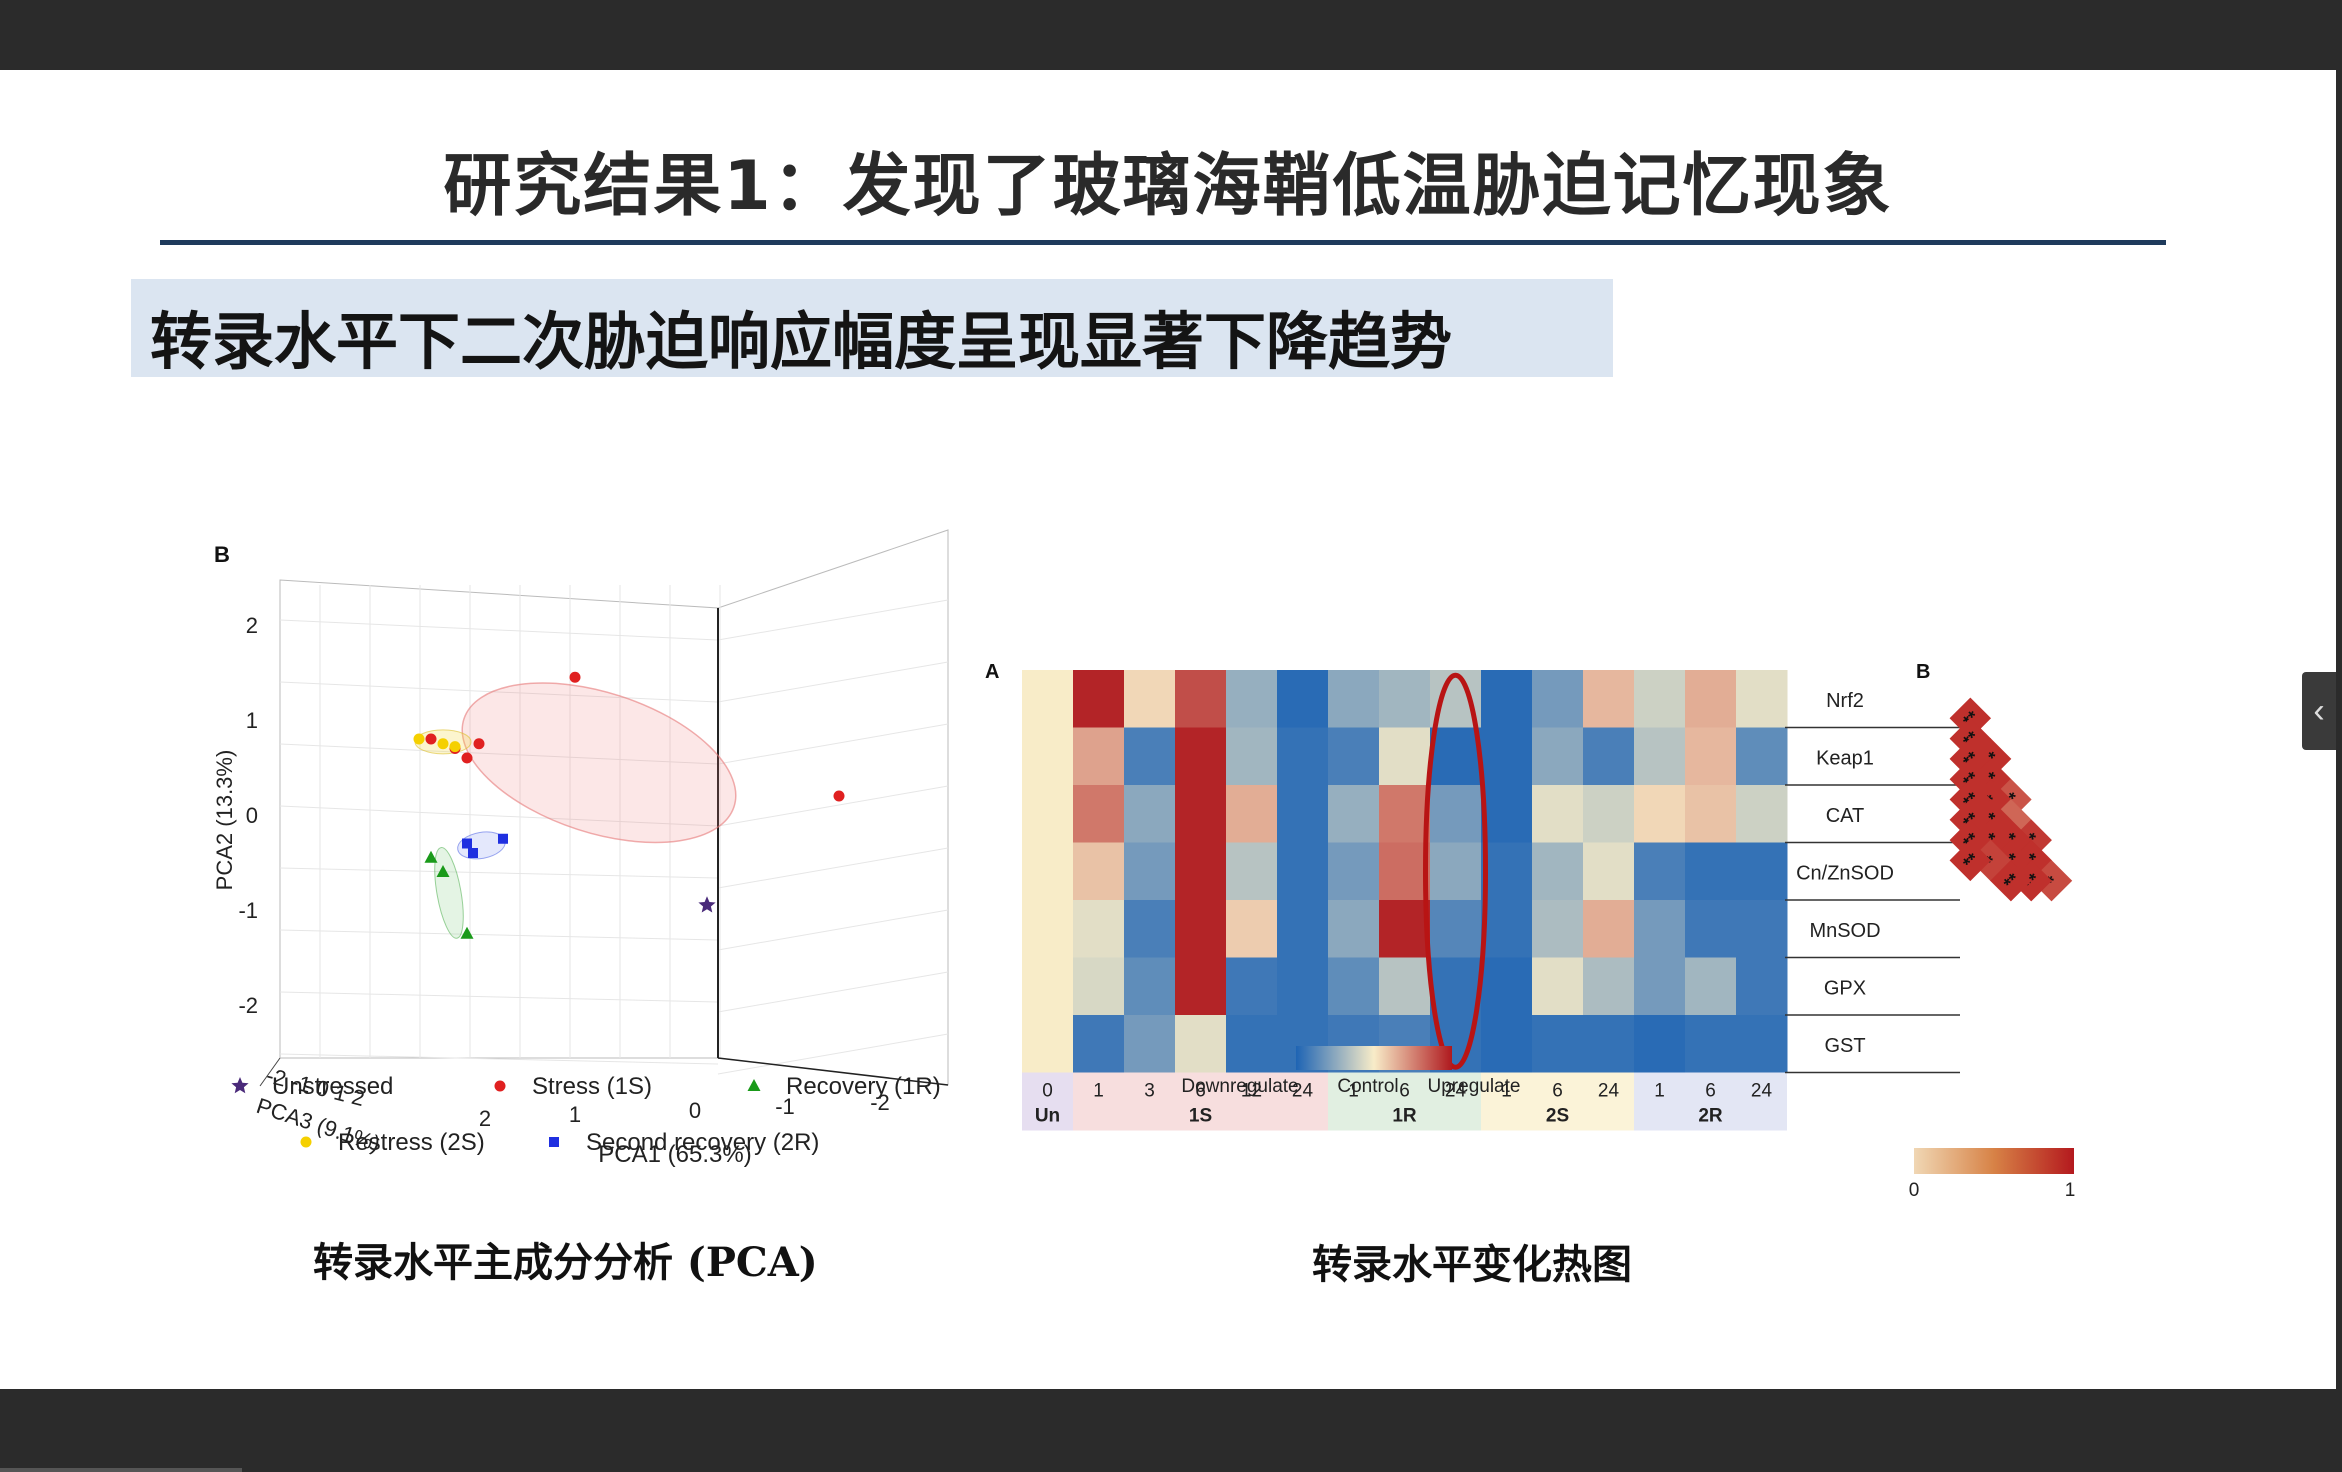 The image size is (2342, 1472). Describe the element at coordinates (1404, 1116) in the screenshot. I see `group-label: 1R` at that location.